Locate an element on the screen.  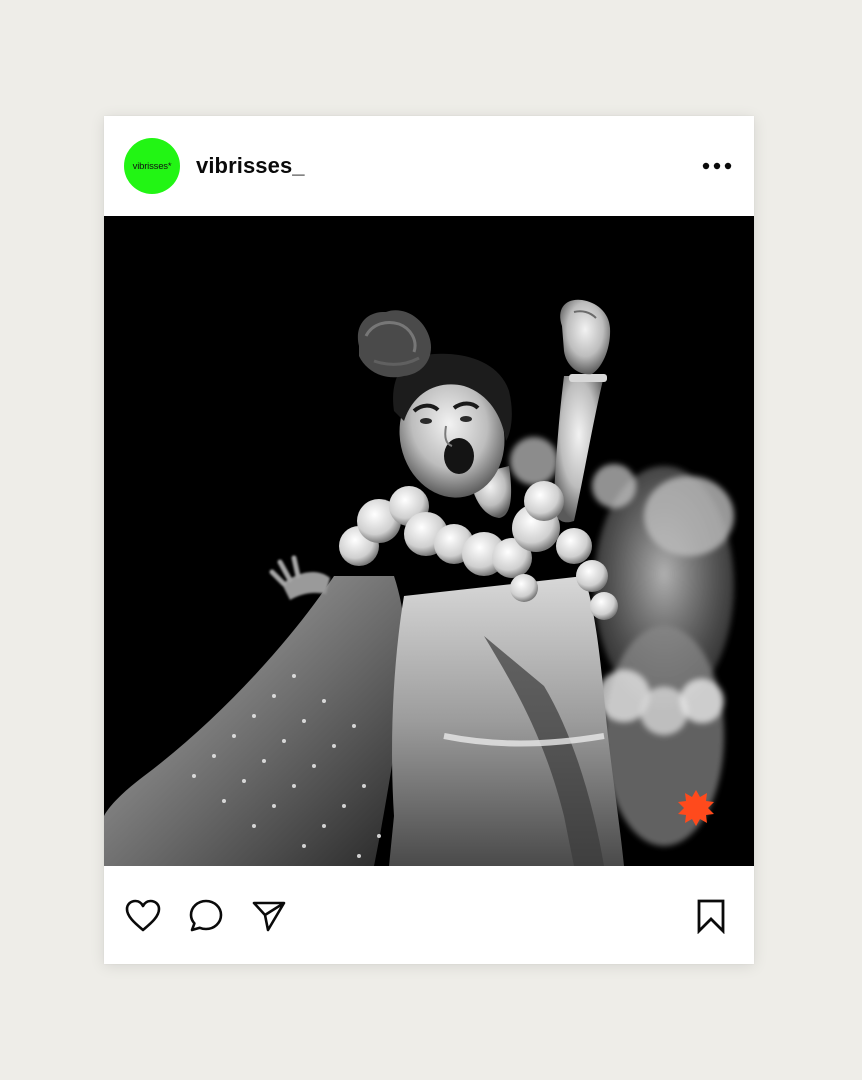
send-icon is located at coordinates (269, 916).